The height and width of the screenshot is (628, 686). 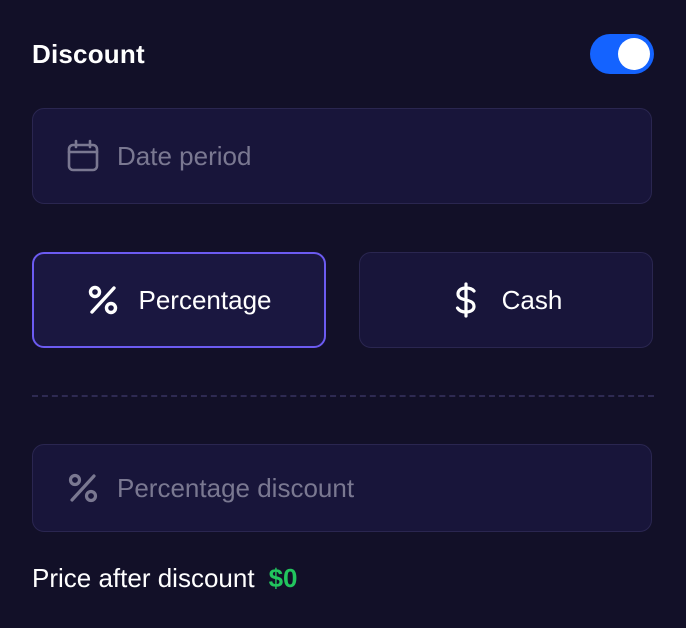 I want to click on date-period-input, so click(x=384, y=156).